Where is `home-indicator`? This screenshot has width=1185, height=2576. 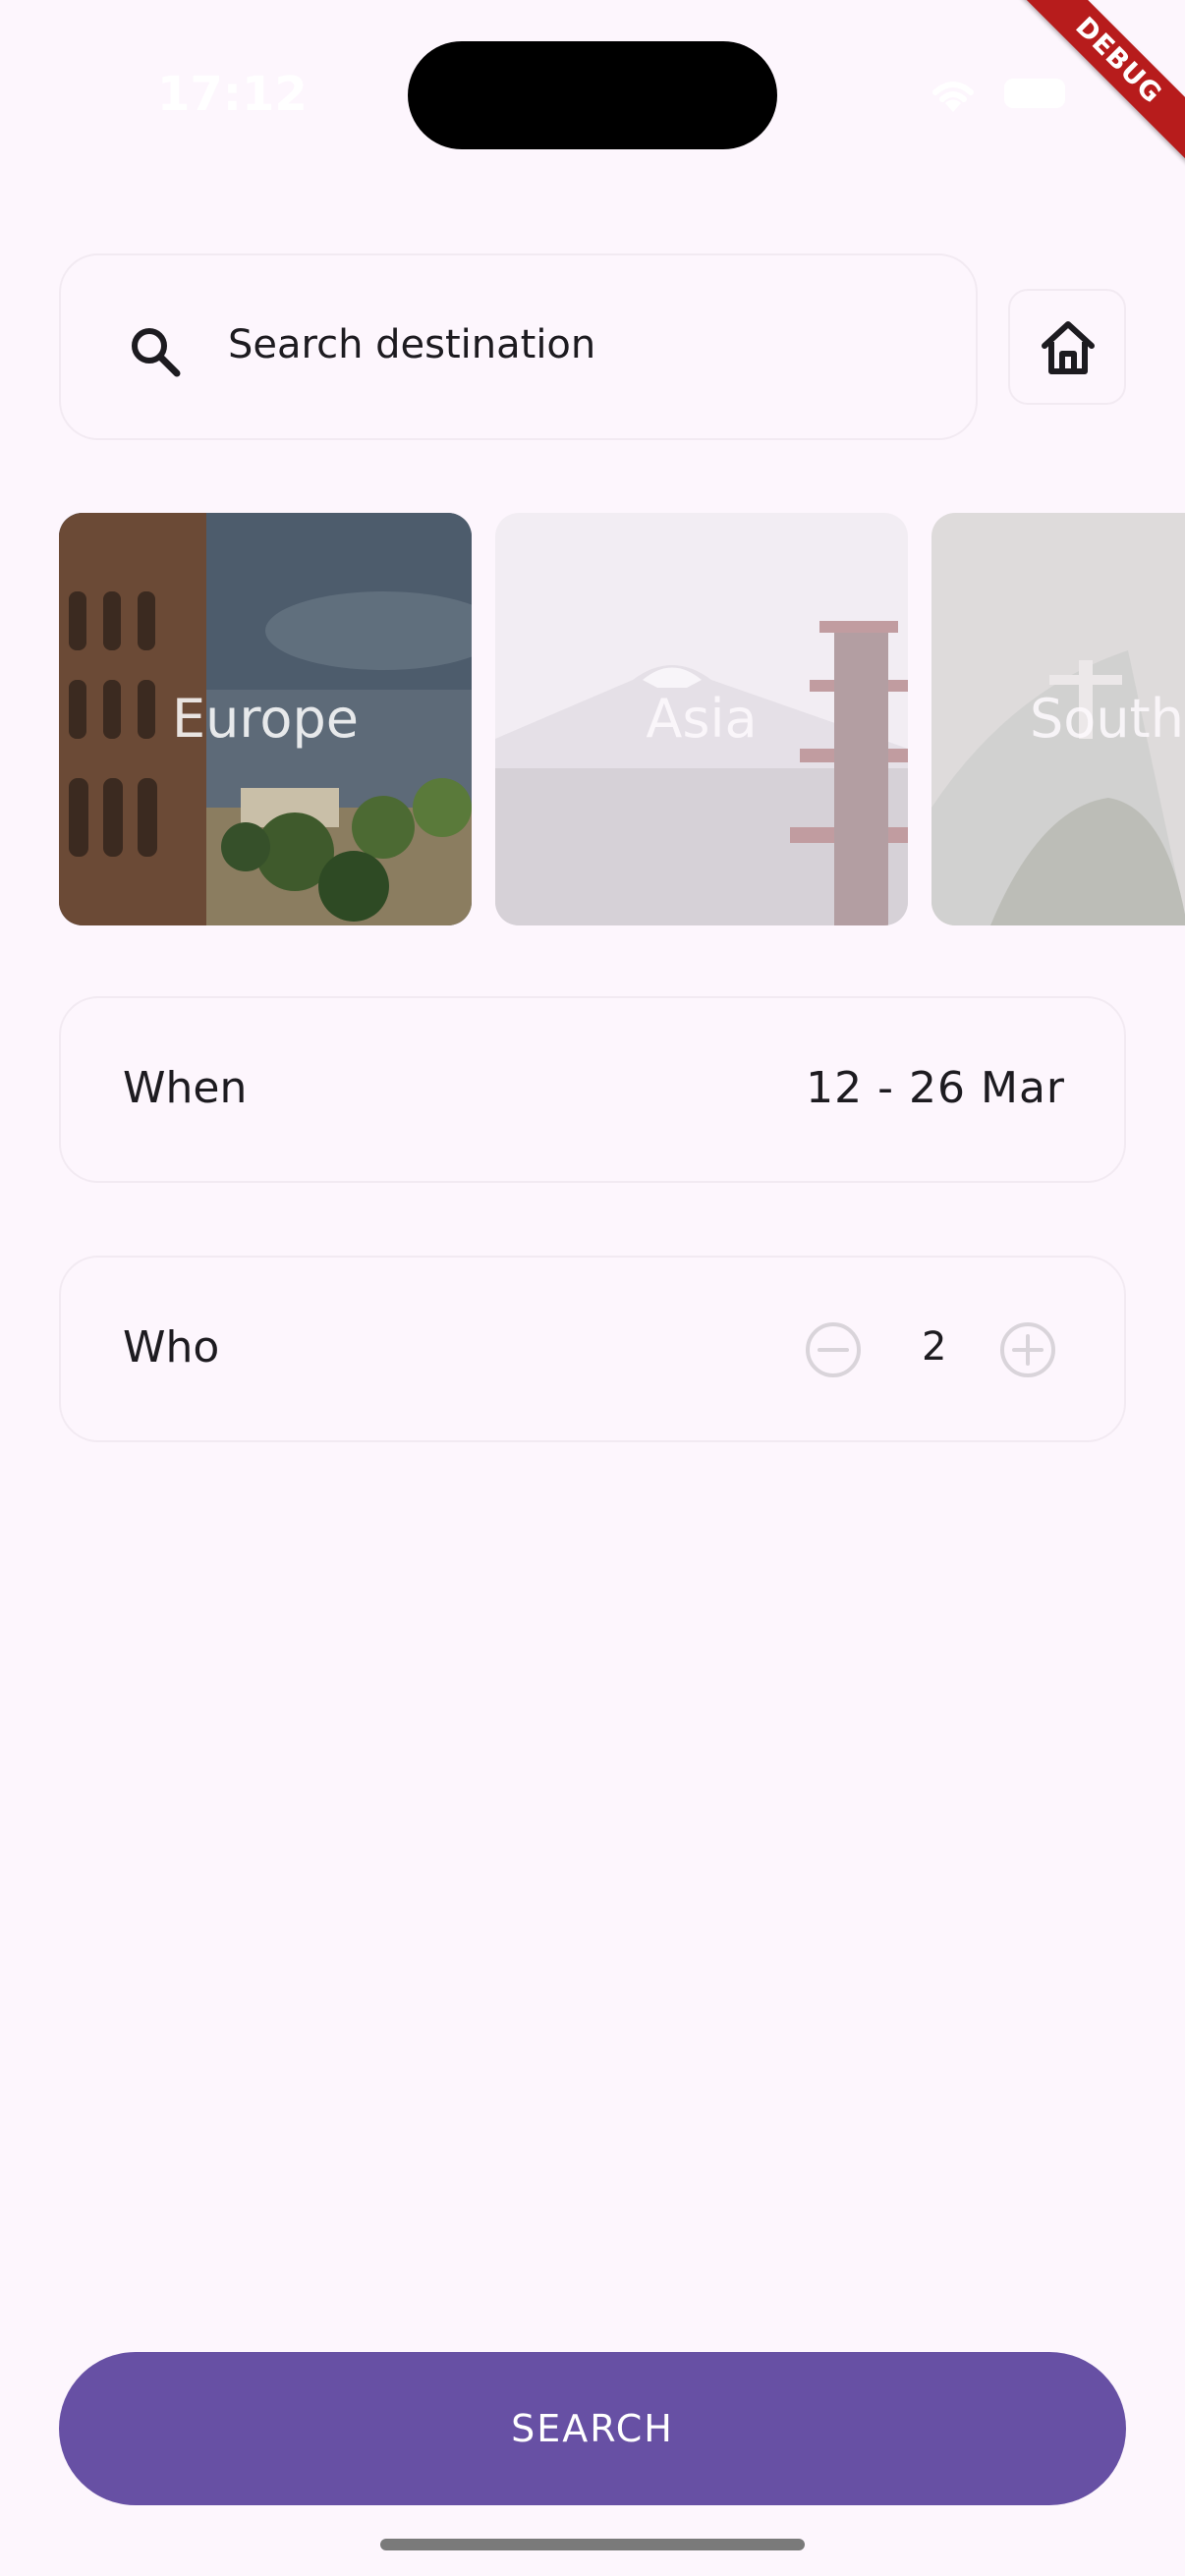 home-indicator is located at coordinates (592, 2544).